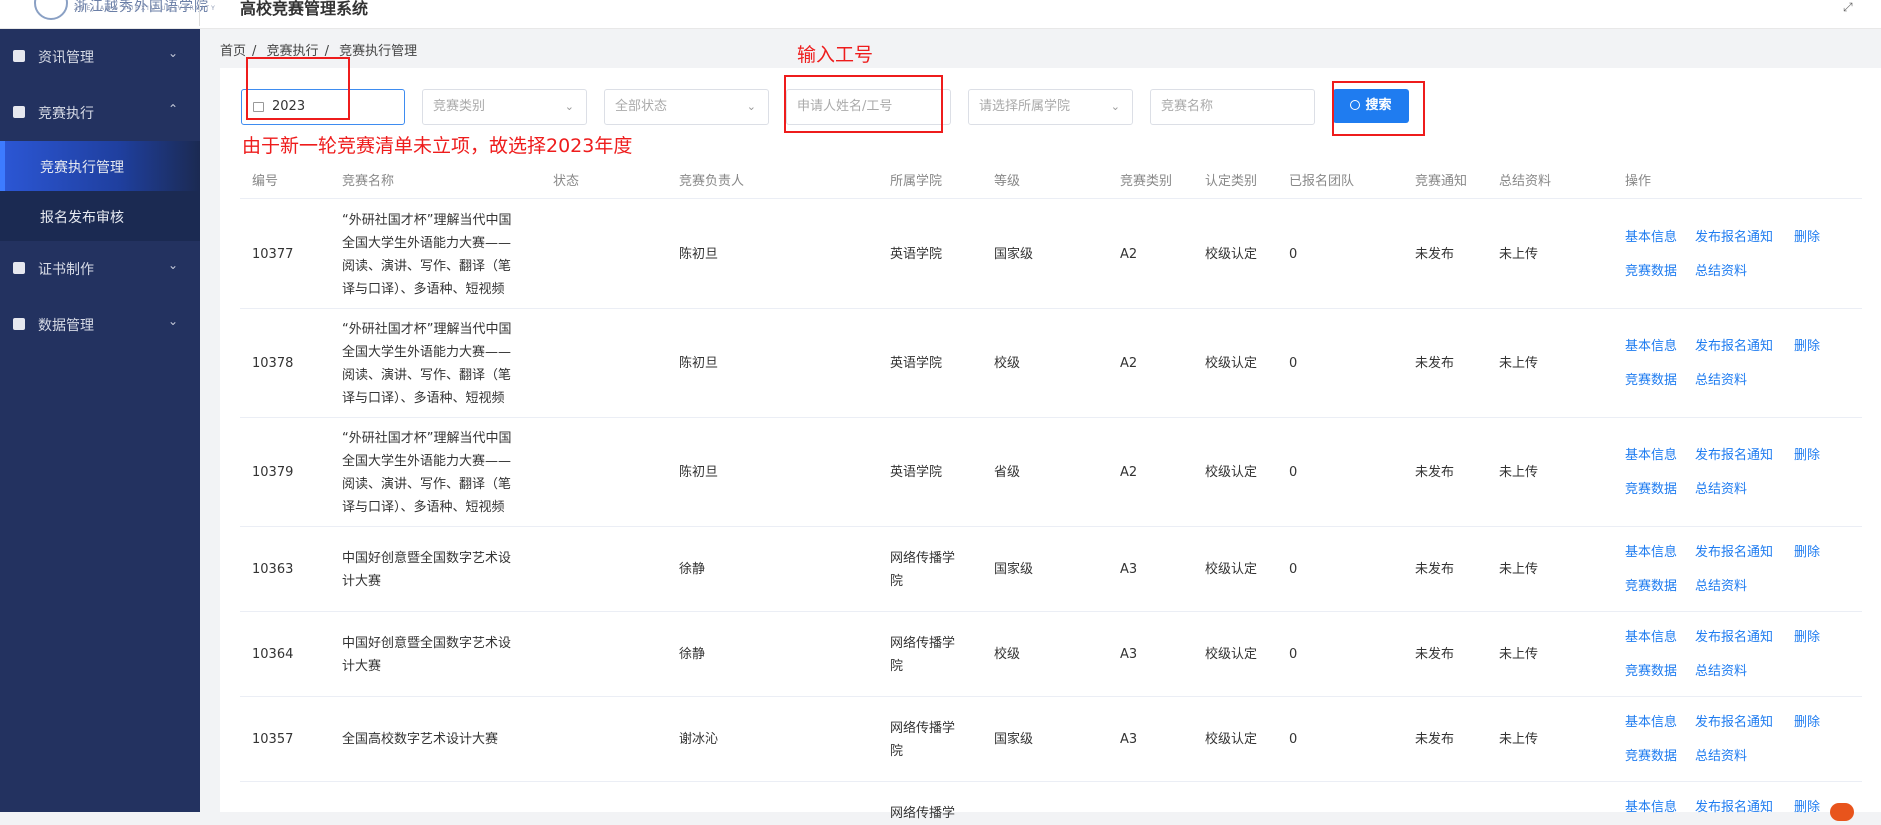  What do you see at coordinates (712, 181) in the screenshot?
I see `col-leader: 竞赛负责人` at bounding box center [712, 181].